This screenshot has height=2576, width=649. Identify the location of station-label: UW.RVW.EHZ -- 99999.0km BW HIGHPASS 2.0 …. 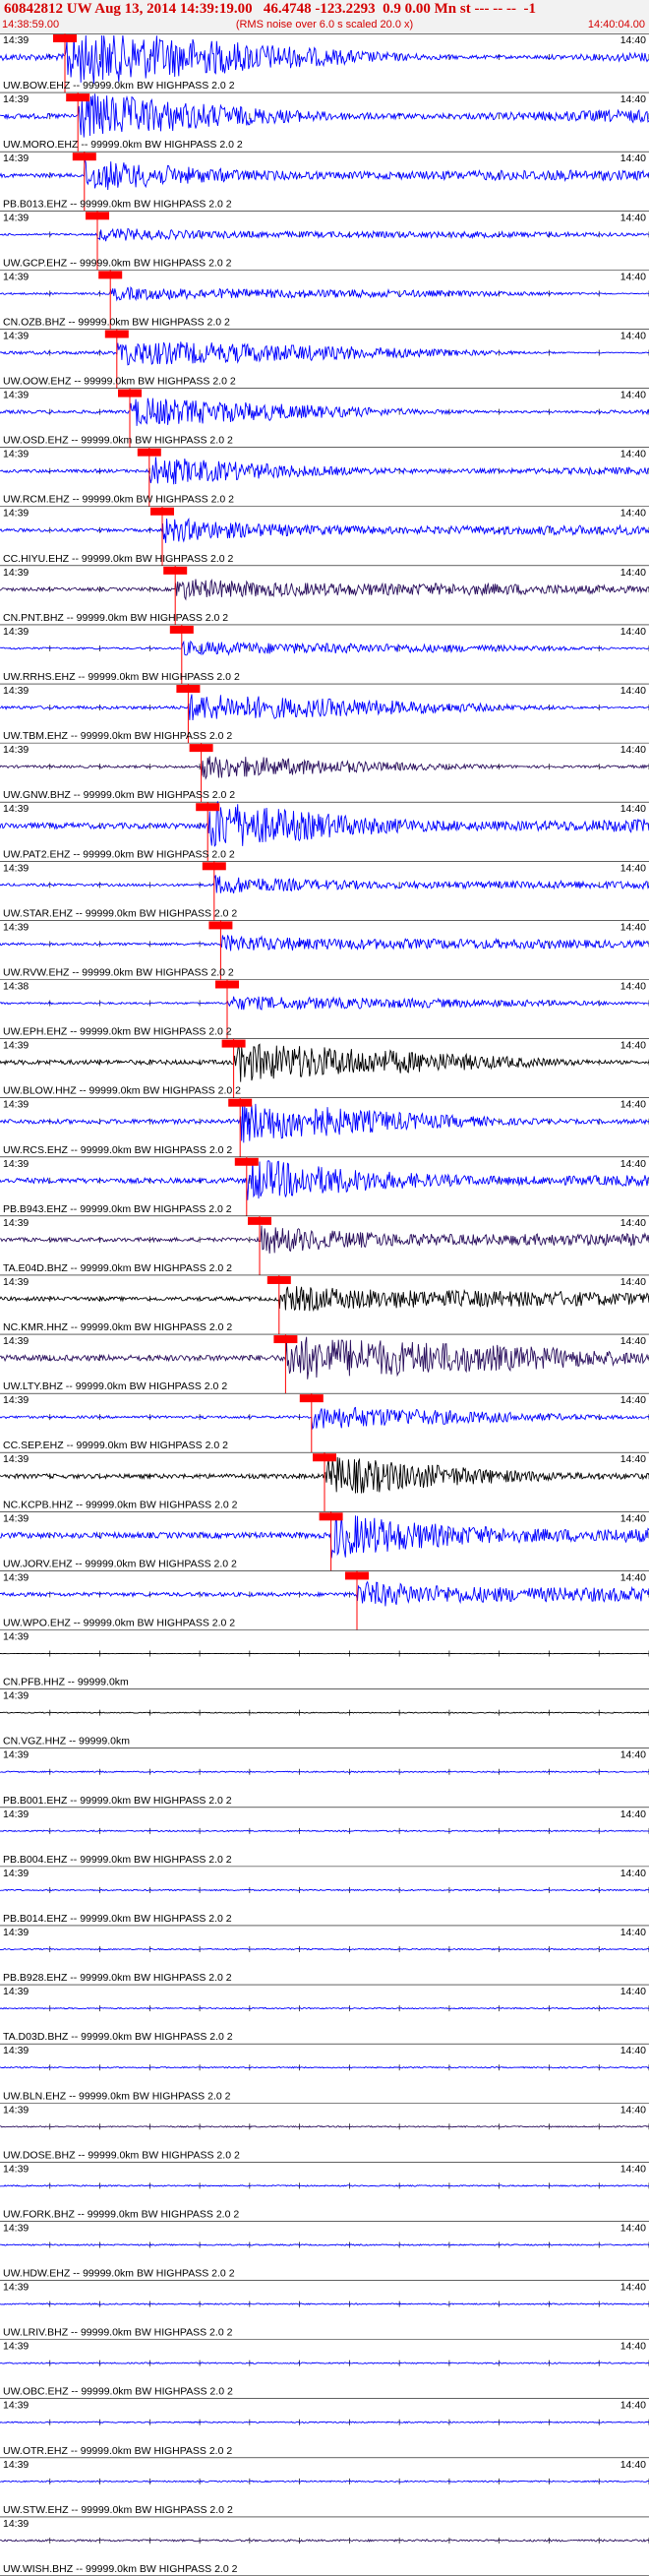
(118, 972).